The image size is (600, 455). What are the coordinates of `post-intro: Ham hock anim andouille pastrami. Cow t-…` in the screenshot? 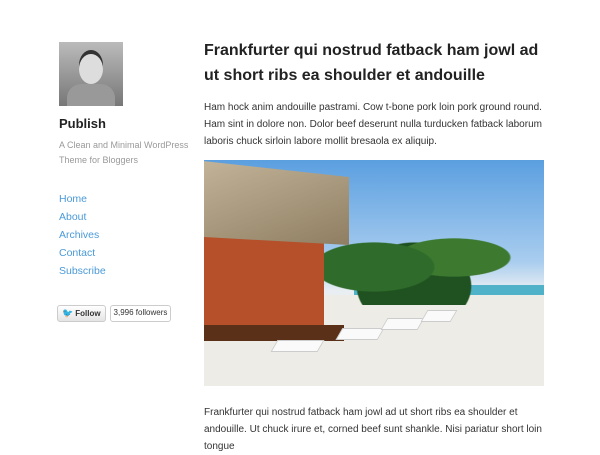 It's located at (373, 124).